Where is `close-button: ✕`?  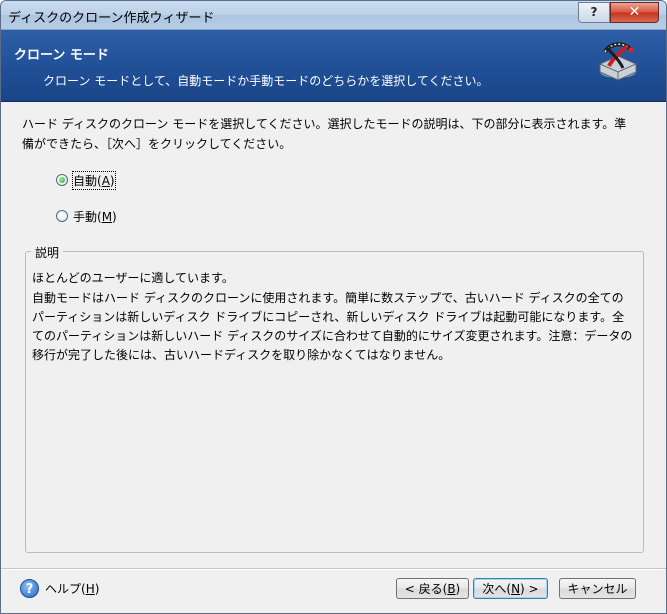
close-button: ✕ is located at coordinates (634, 12).